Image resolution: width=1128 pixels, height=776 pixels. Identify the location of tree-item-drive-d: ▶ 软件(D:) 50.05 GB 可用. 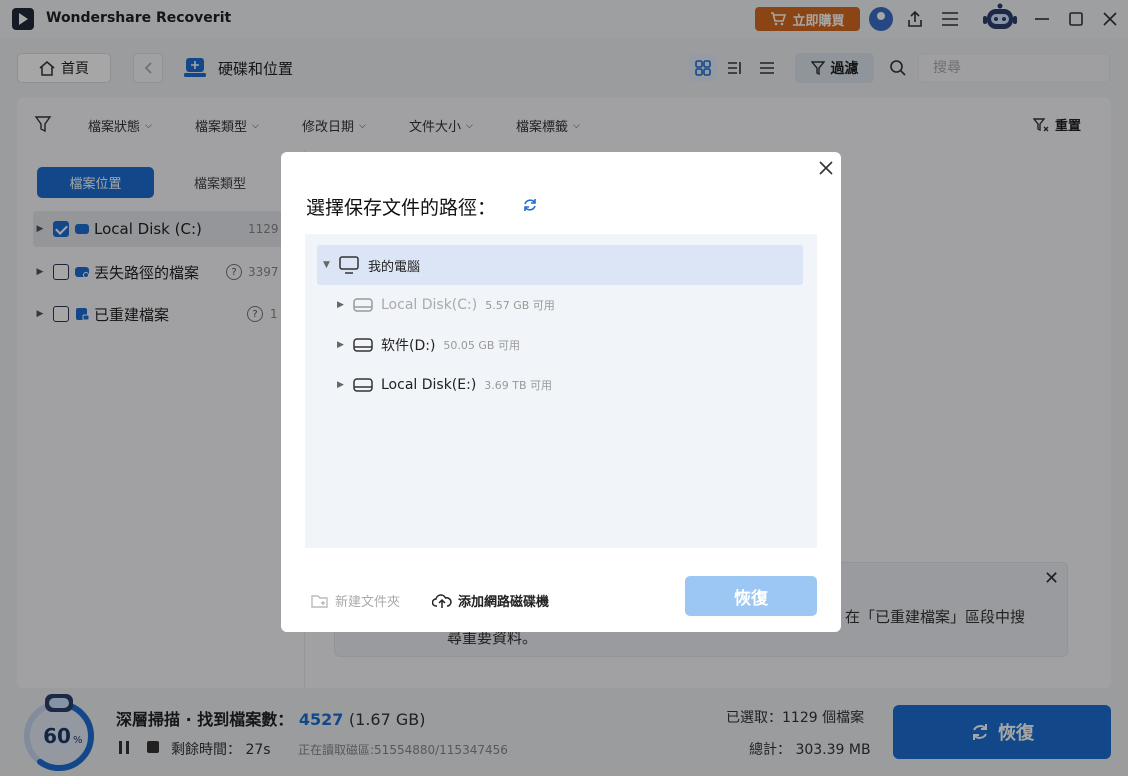
(428, 345).